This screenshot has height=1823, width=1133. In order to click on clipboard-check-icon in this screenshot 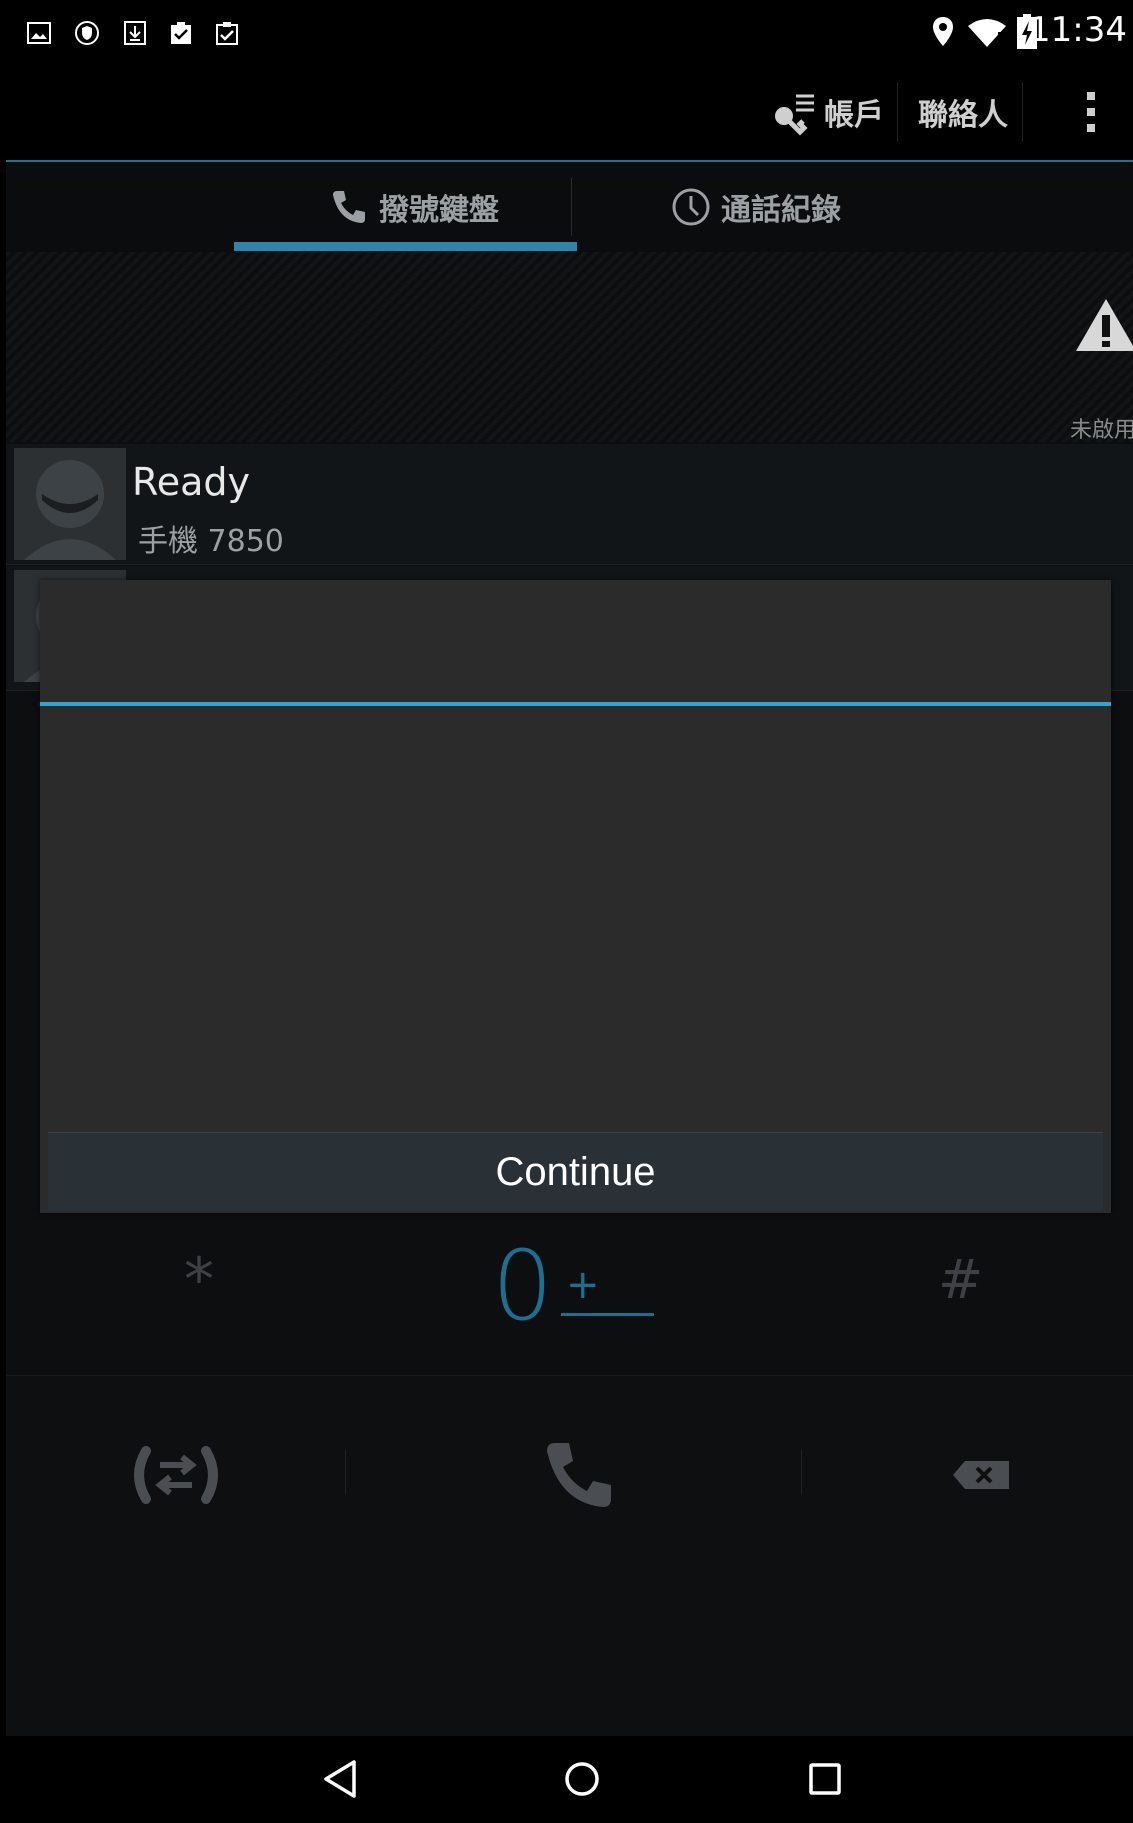, I will do `click(181, 33)`.